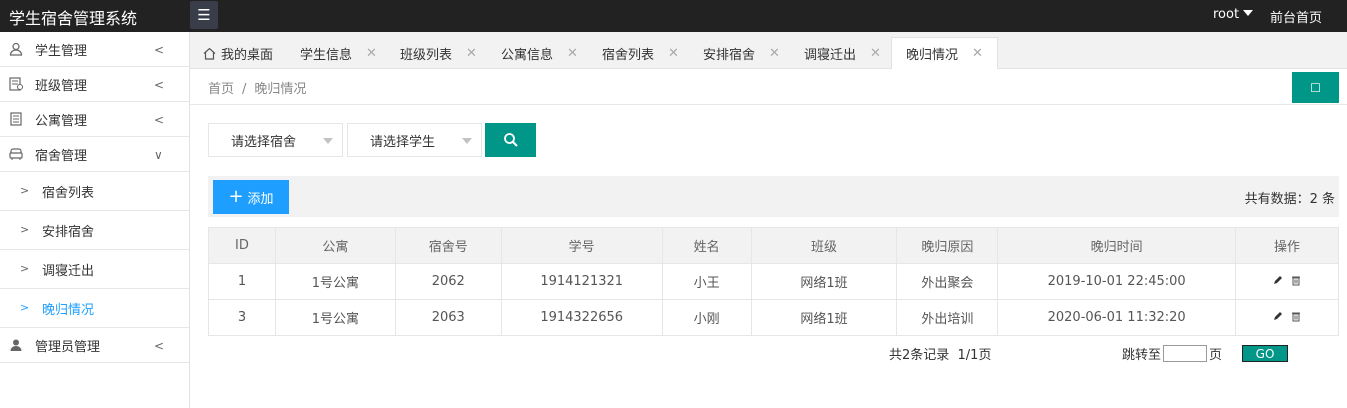 The image size is (1347, 408). Describe the element at coordinates (448, 245) in the screenshot. I see `column-header: 宿舍号` at that location.